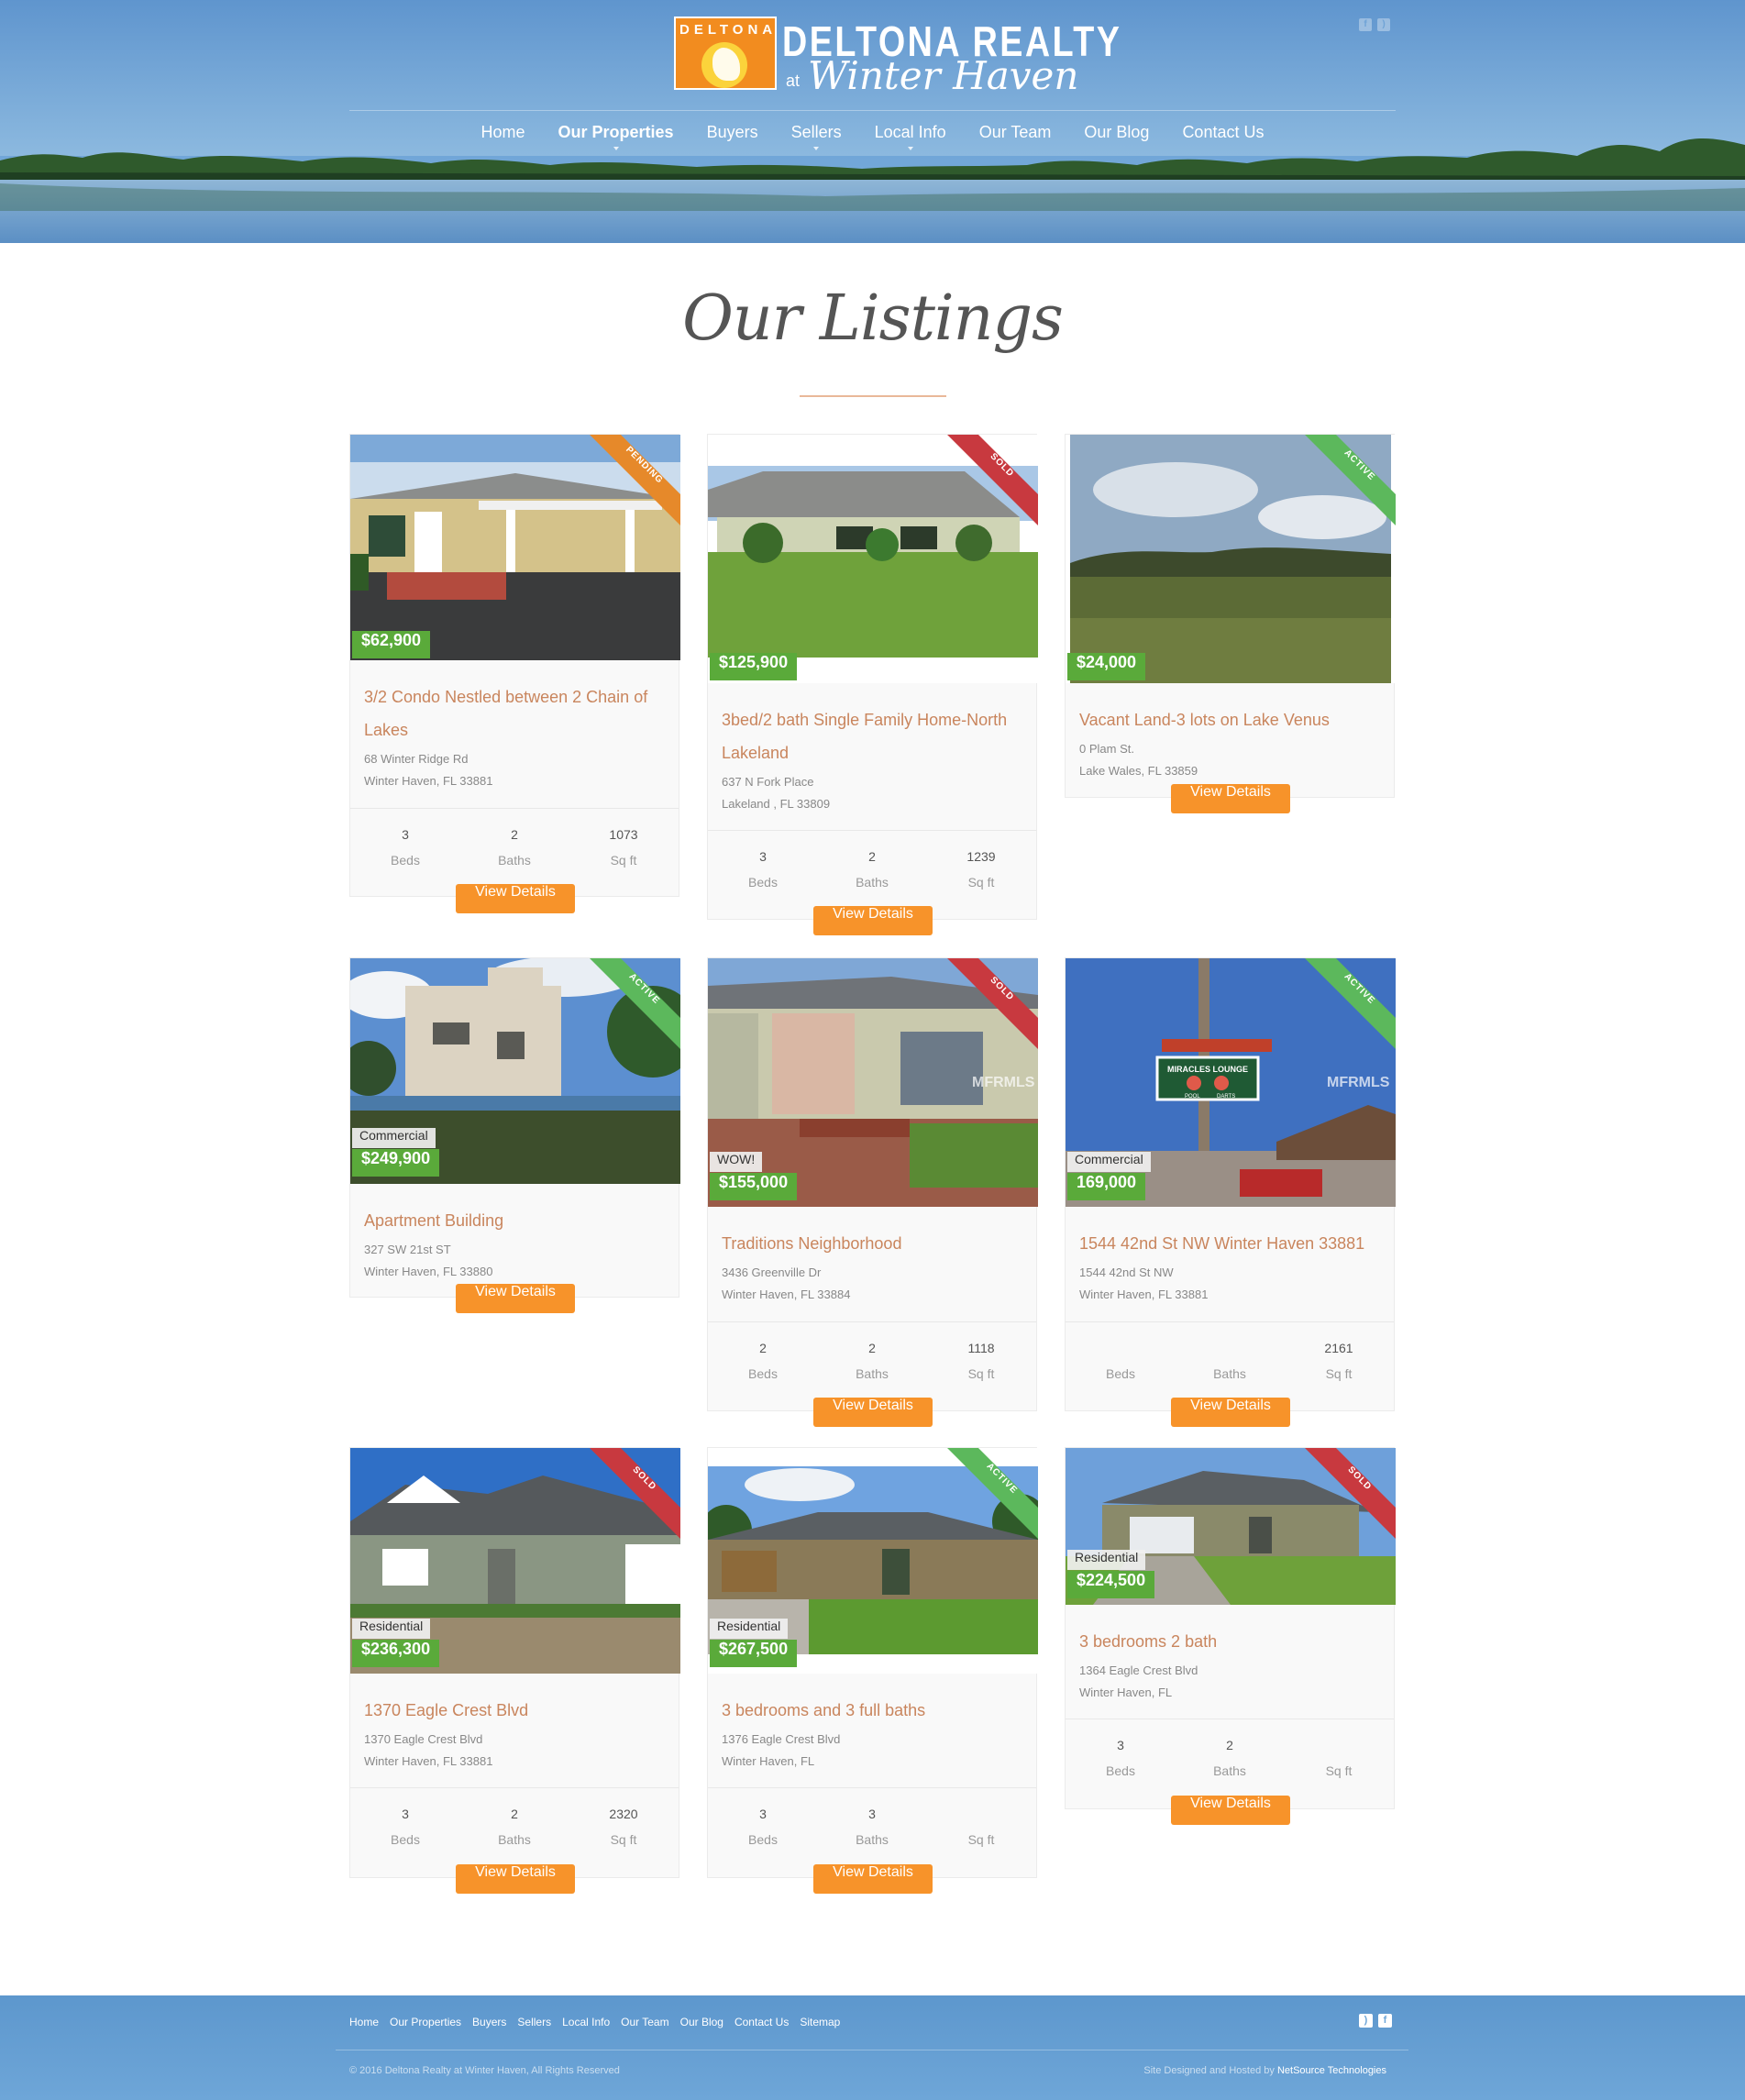  Describe the element at coordinates (1107, 666) in the screenshot. I see `price-badge: $24,000` at that location.